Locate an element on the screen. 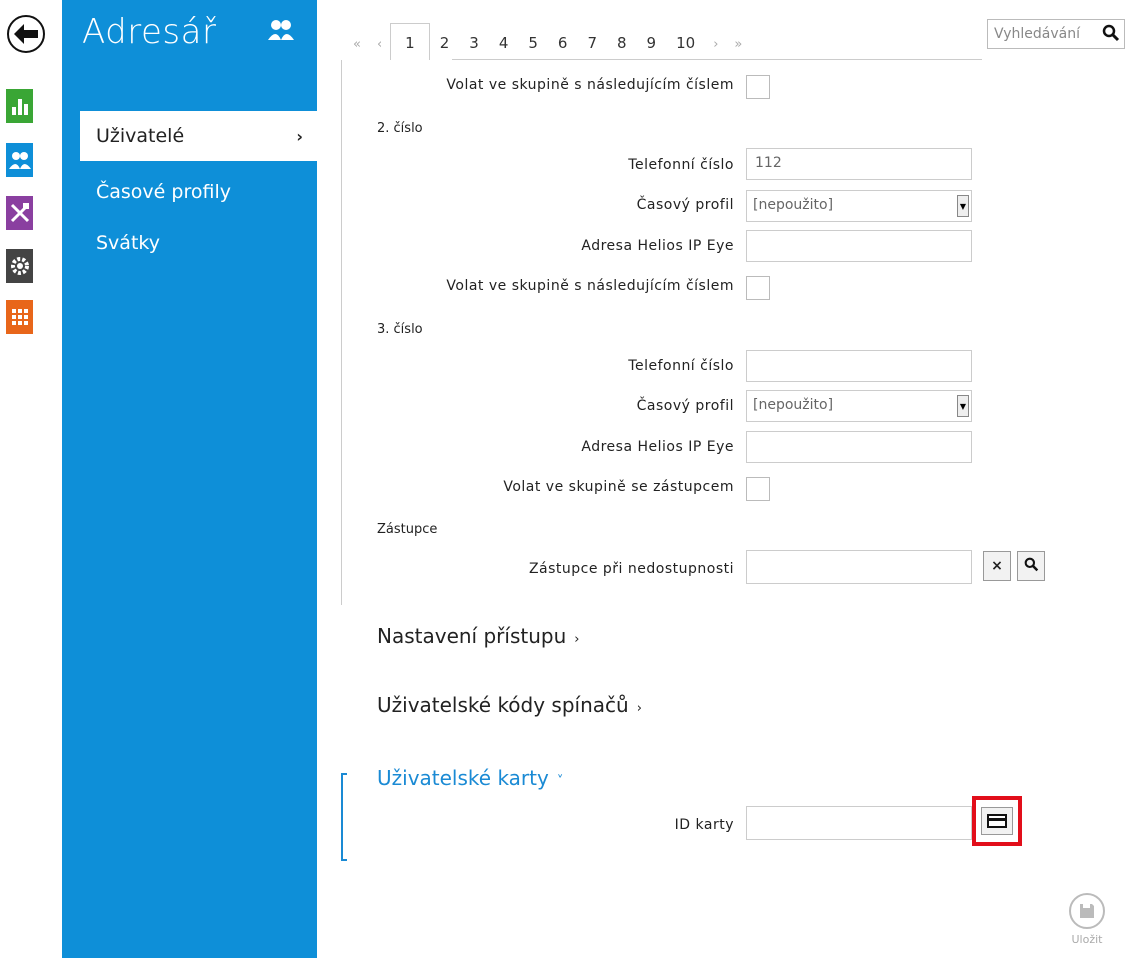 This screenshot has width=1125, height=958. access-settings-section: Nastavení přístupu › is located at coordinates (478, 636).